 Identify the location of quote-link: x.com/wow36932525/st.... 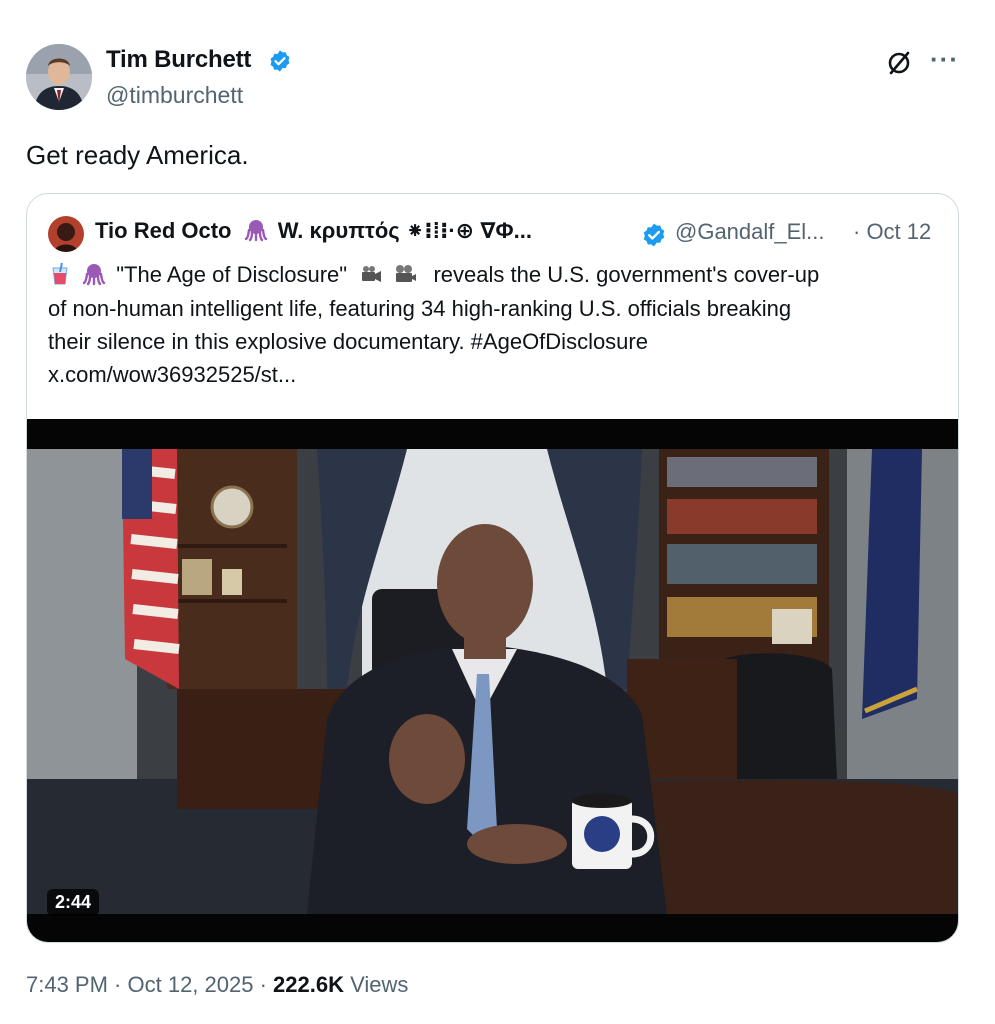
(172, 375).